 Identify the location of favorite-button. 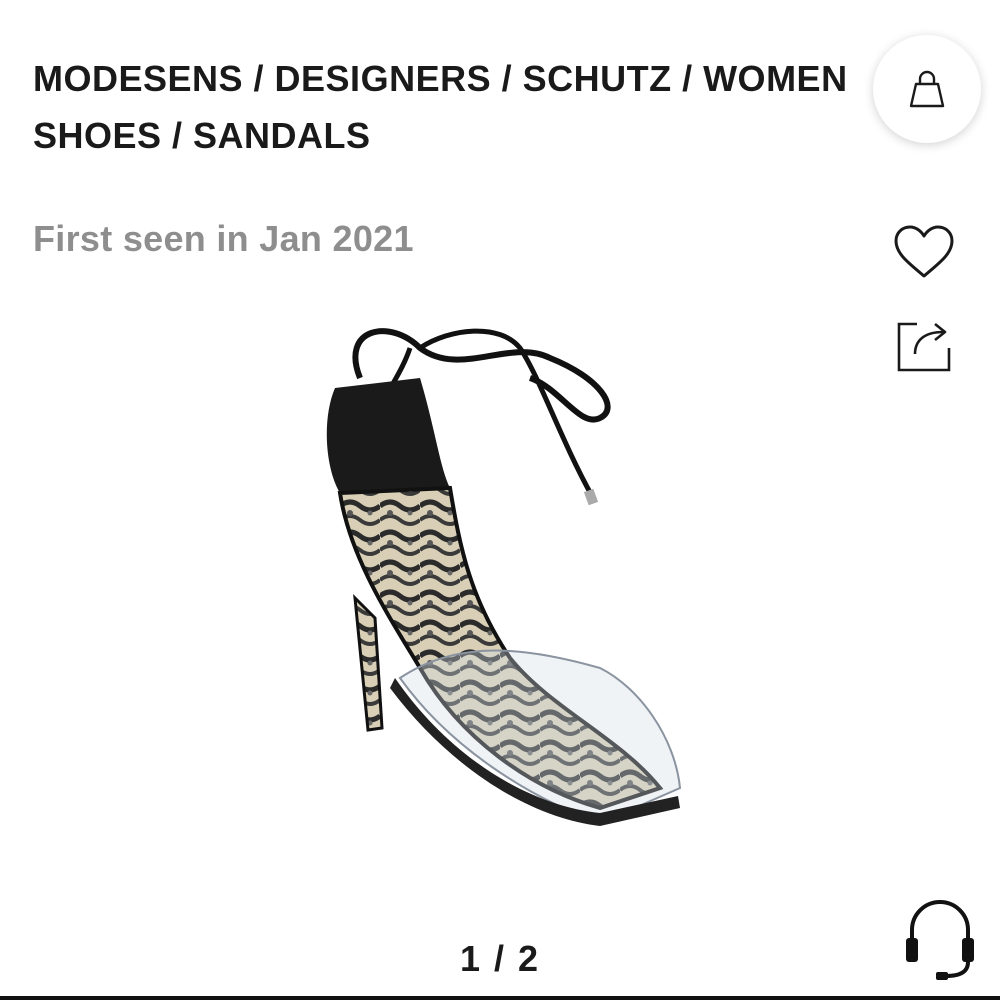
(924, 252).